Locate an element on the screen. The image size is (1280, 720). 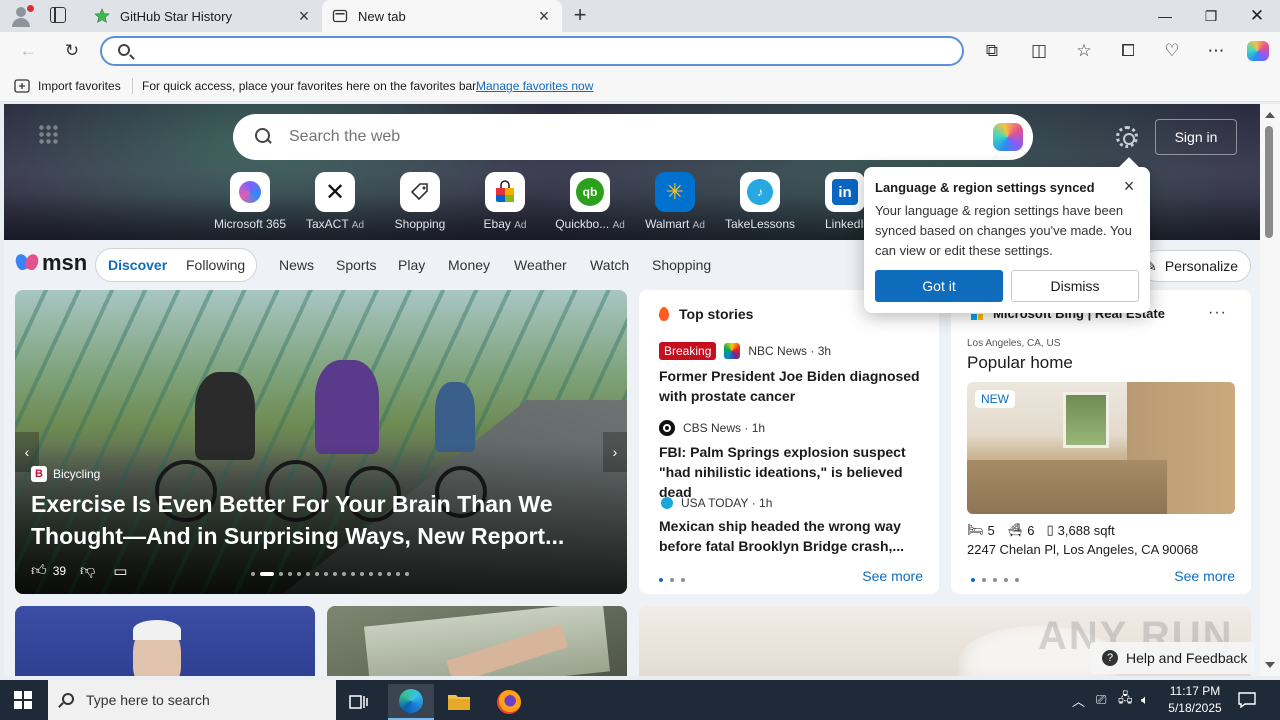
nav-watch: Watch is located at coordinates (609, 265).